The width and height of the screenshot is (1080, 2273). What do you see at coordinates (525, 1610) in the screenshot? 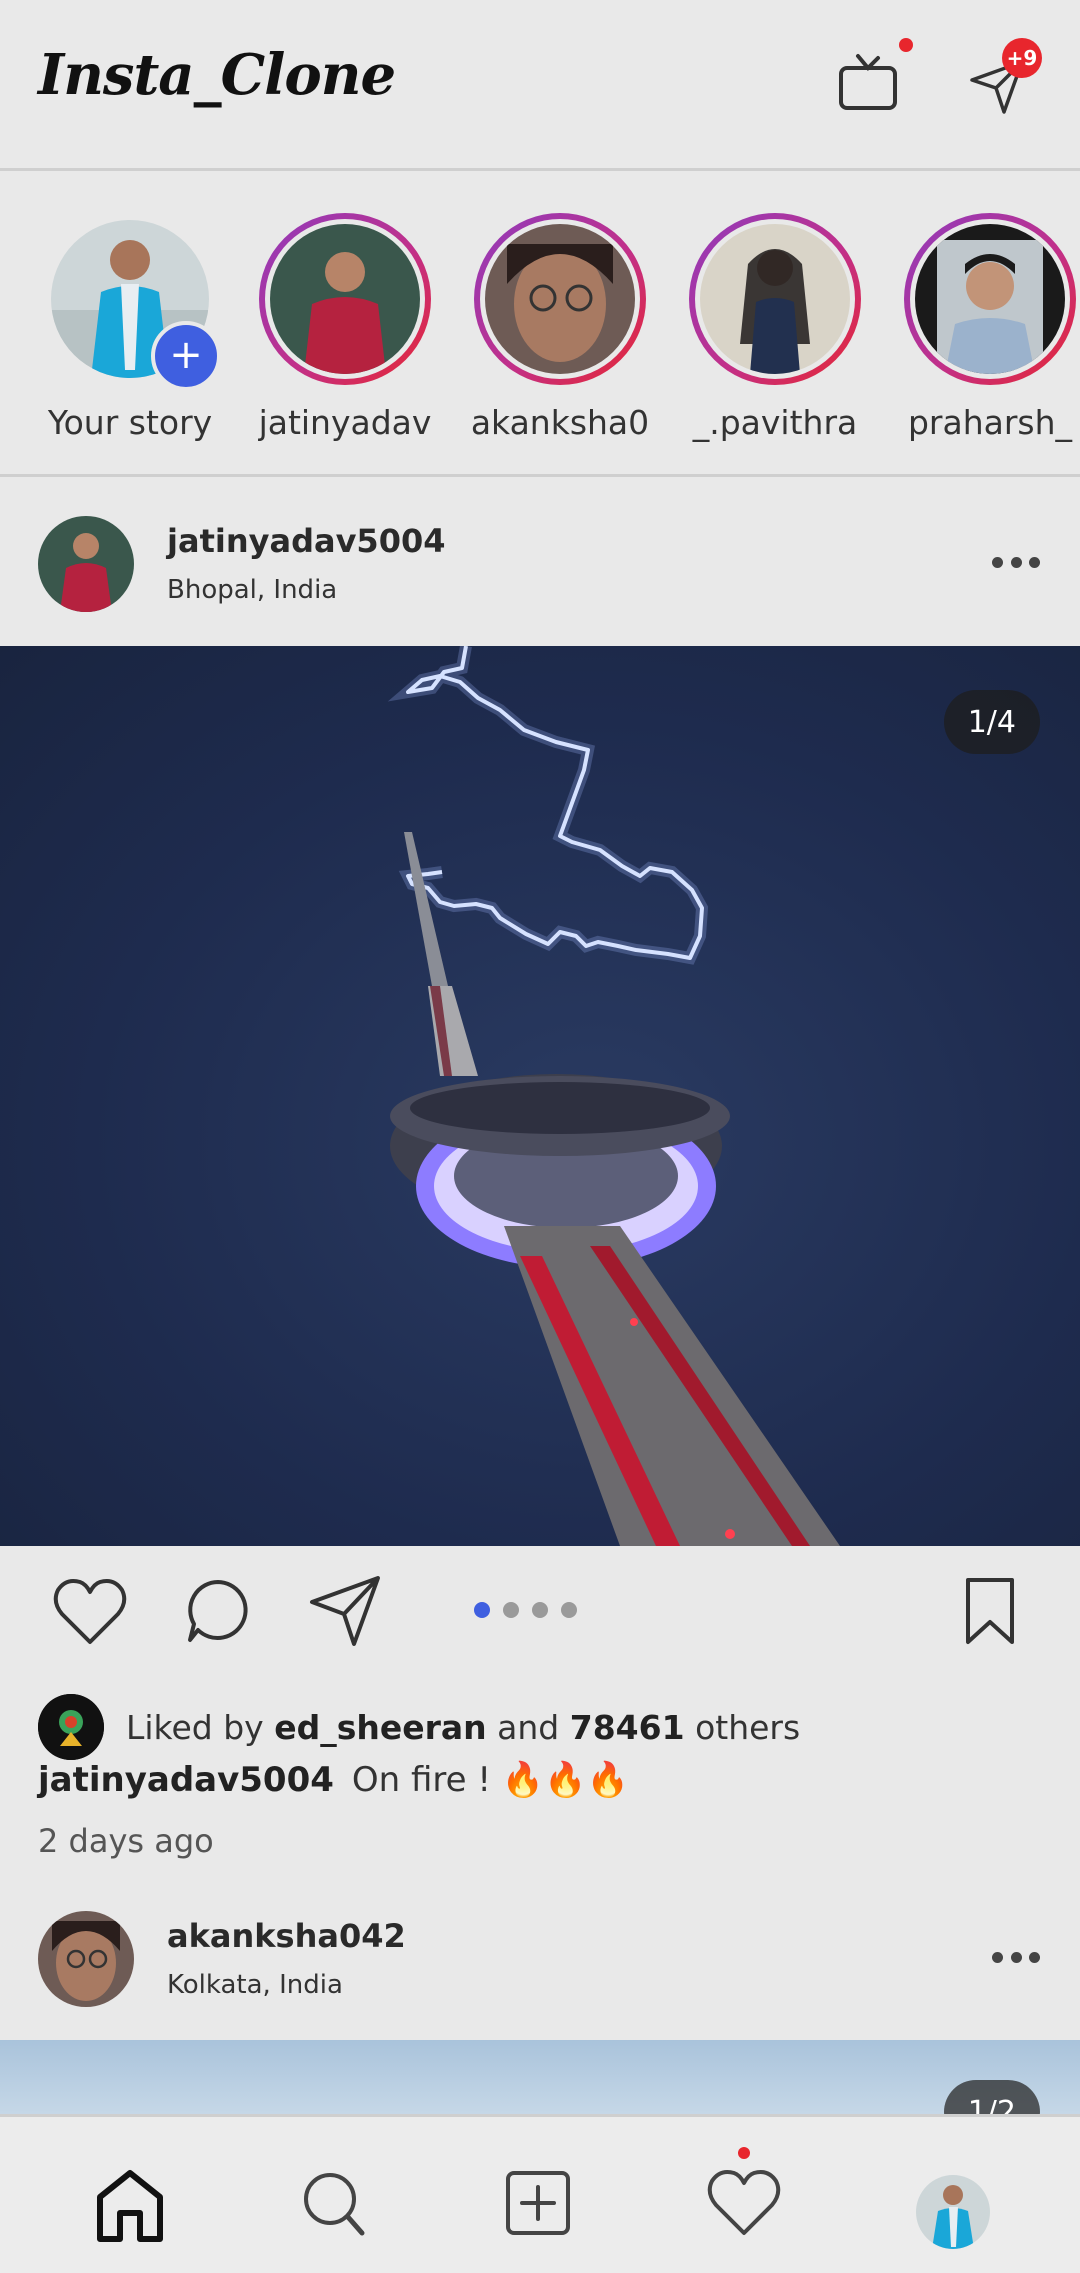
I see `carousel-indicator` at bounding box center [525, 1610].